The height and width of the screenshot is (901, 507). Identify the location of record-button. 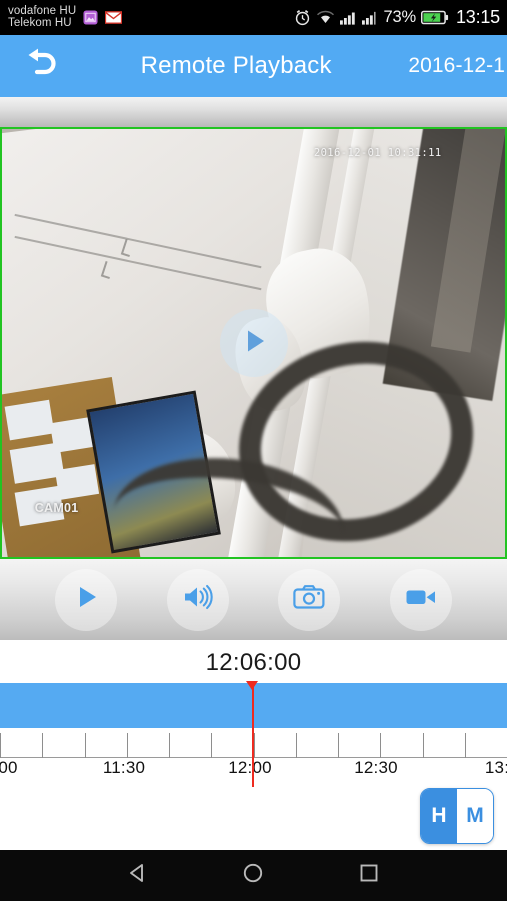
(421, 599).